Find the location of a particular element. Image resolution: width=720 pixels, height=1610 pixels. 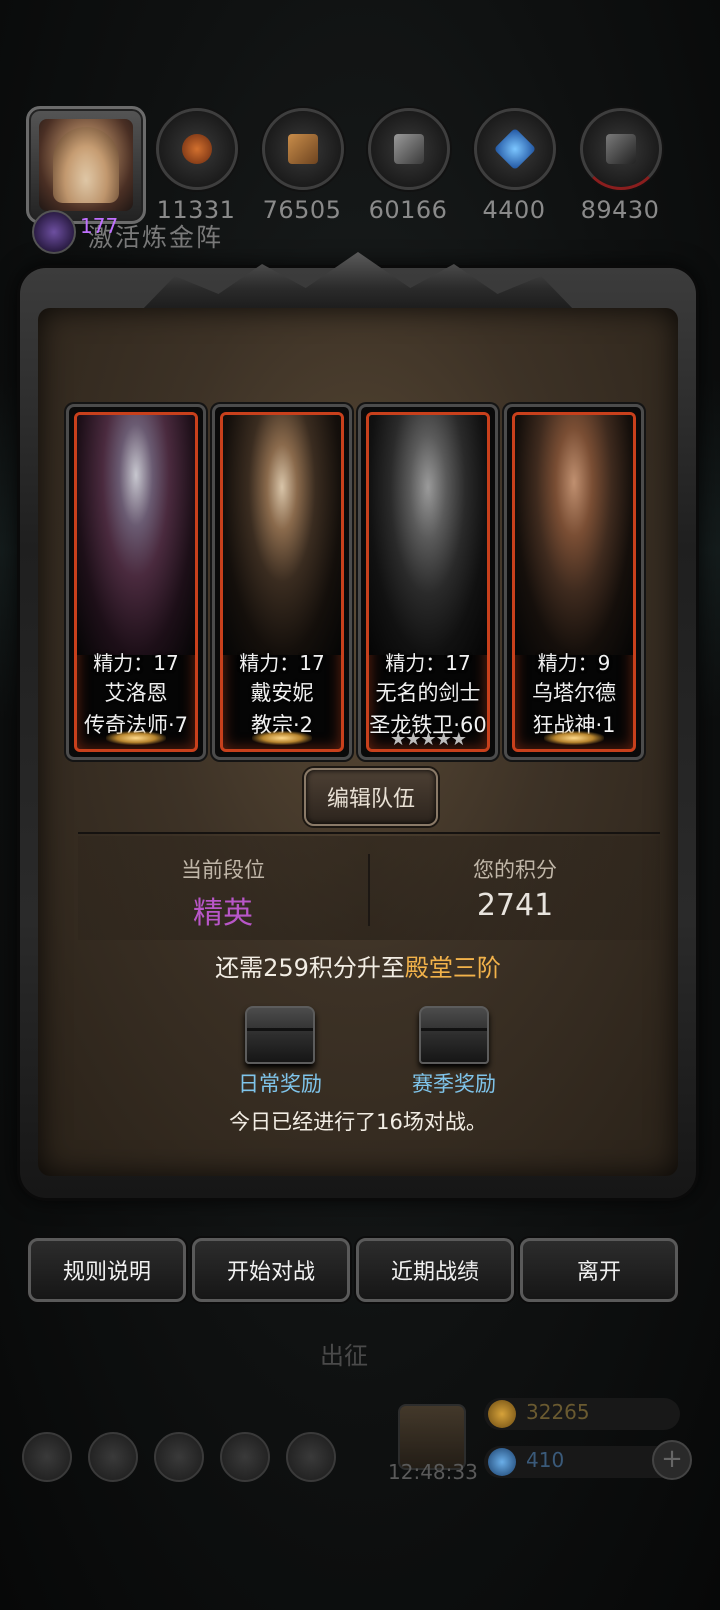

edit-team-button: 编辑队伍 is located at coordinates (371, 797).